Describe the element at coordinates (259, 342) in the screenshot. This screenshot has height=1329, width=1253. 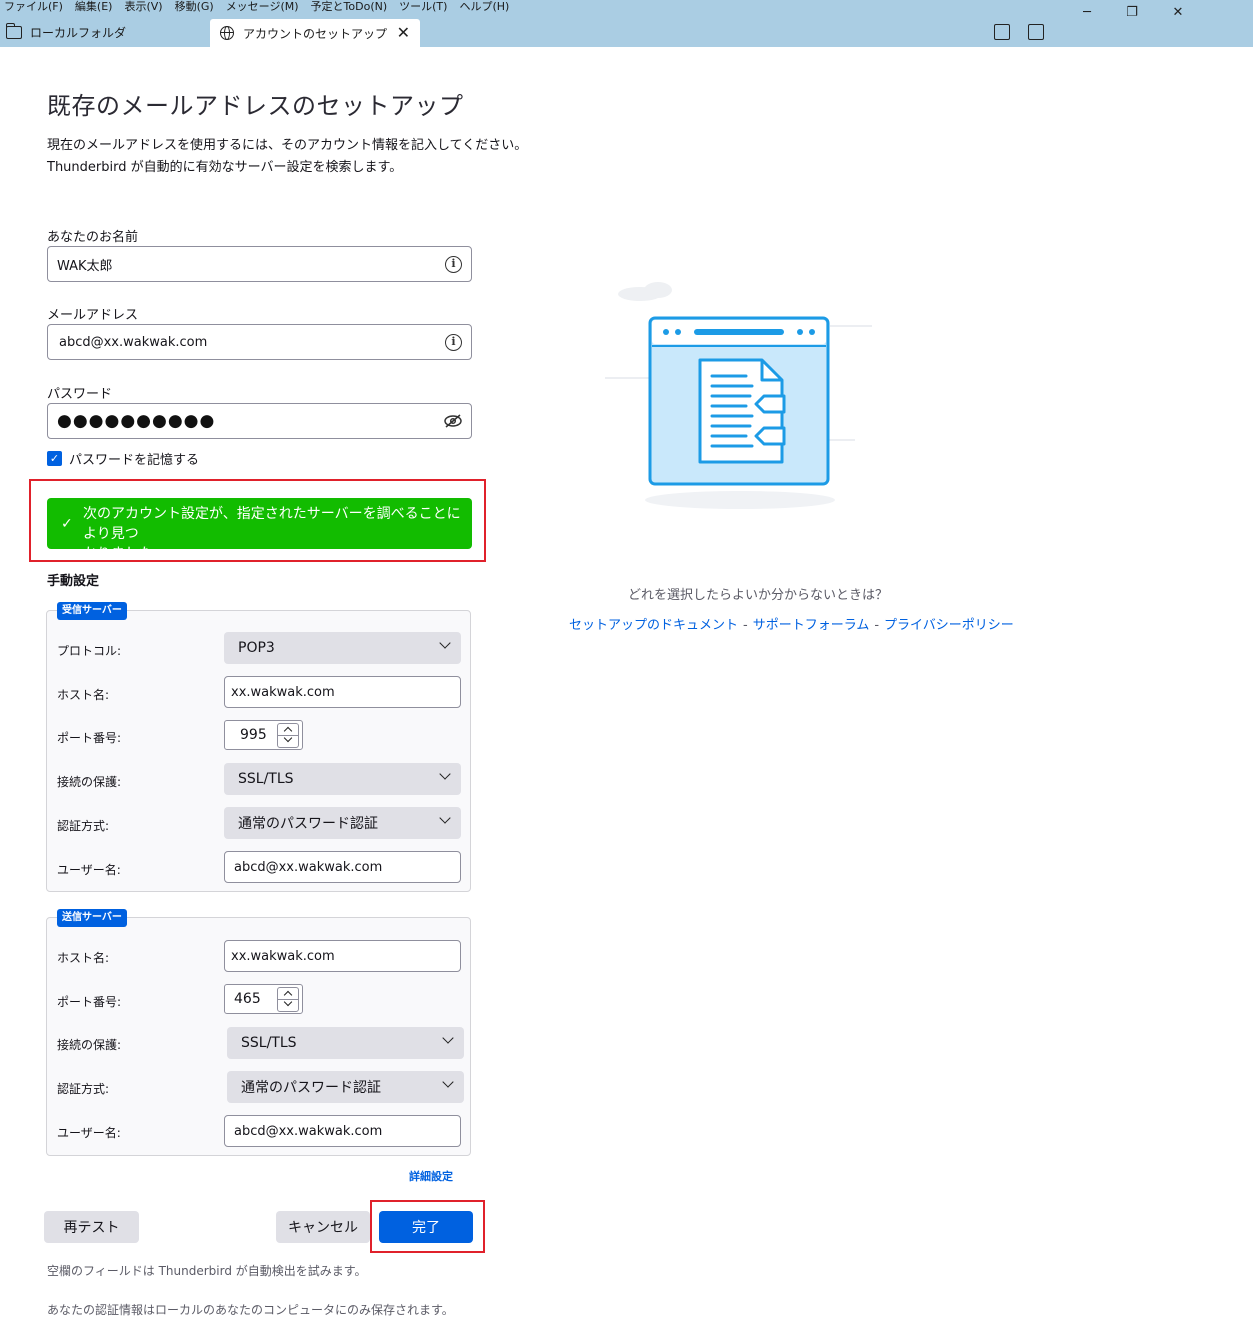
I see `email-field: abcd@xx.wakwak.com i` at that location.